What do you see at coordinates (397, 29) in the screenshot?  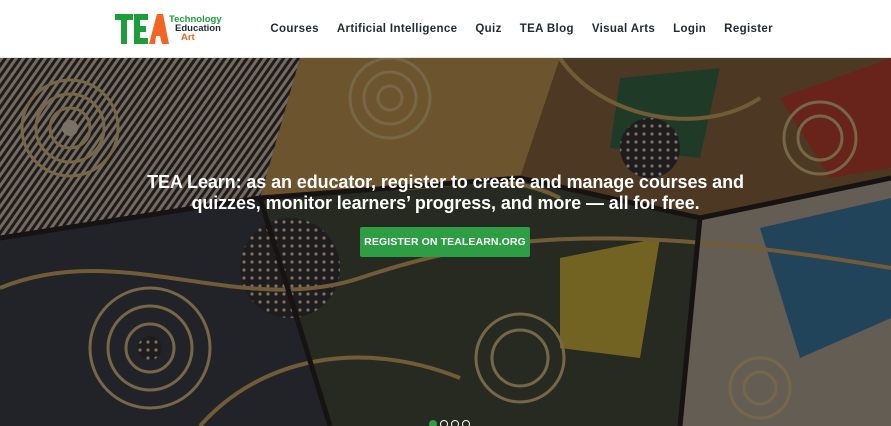 I see `nav-item-artificial-intelligence: Artificial Intelligence` at bounding box center [397, 29].